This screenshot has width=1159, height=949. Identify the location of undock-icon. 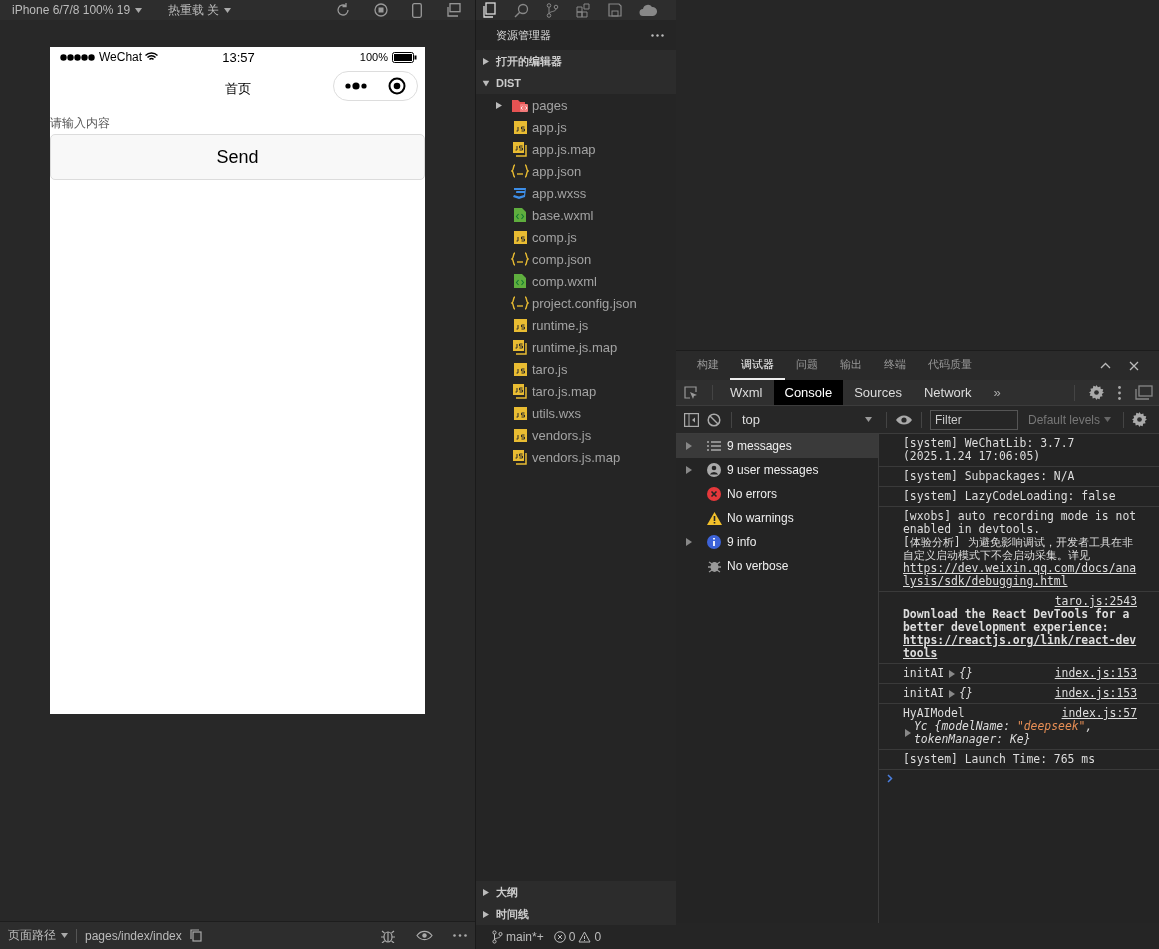
(1144, 392).